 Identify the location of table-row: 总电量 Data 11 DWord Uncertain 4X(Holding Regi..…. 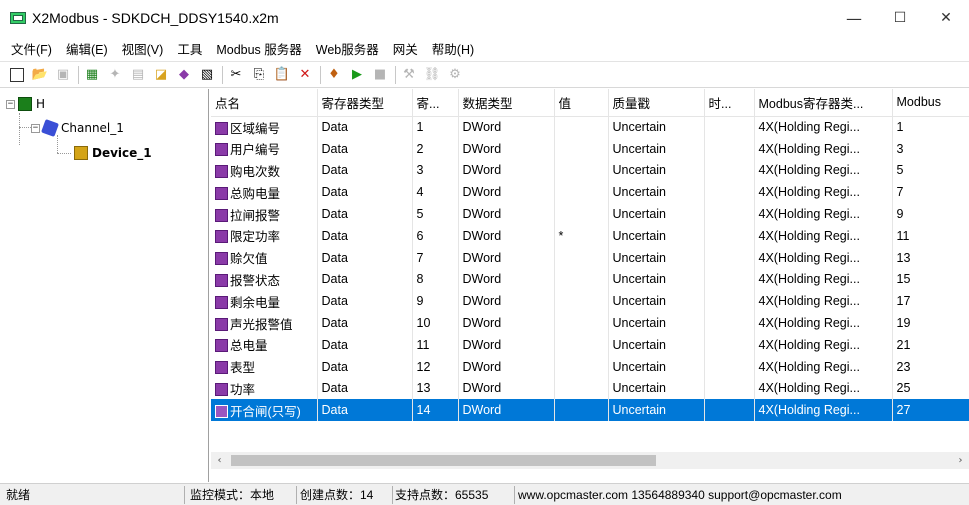
(590, 344).